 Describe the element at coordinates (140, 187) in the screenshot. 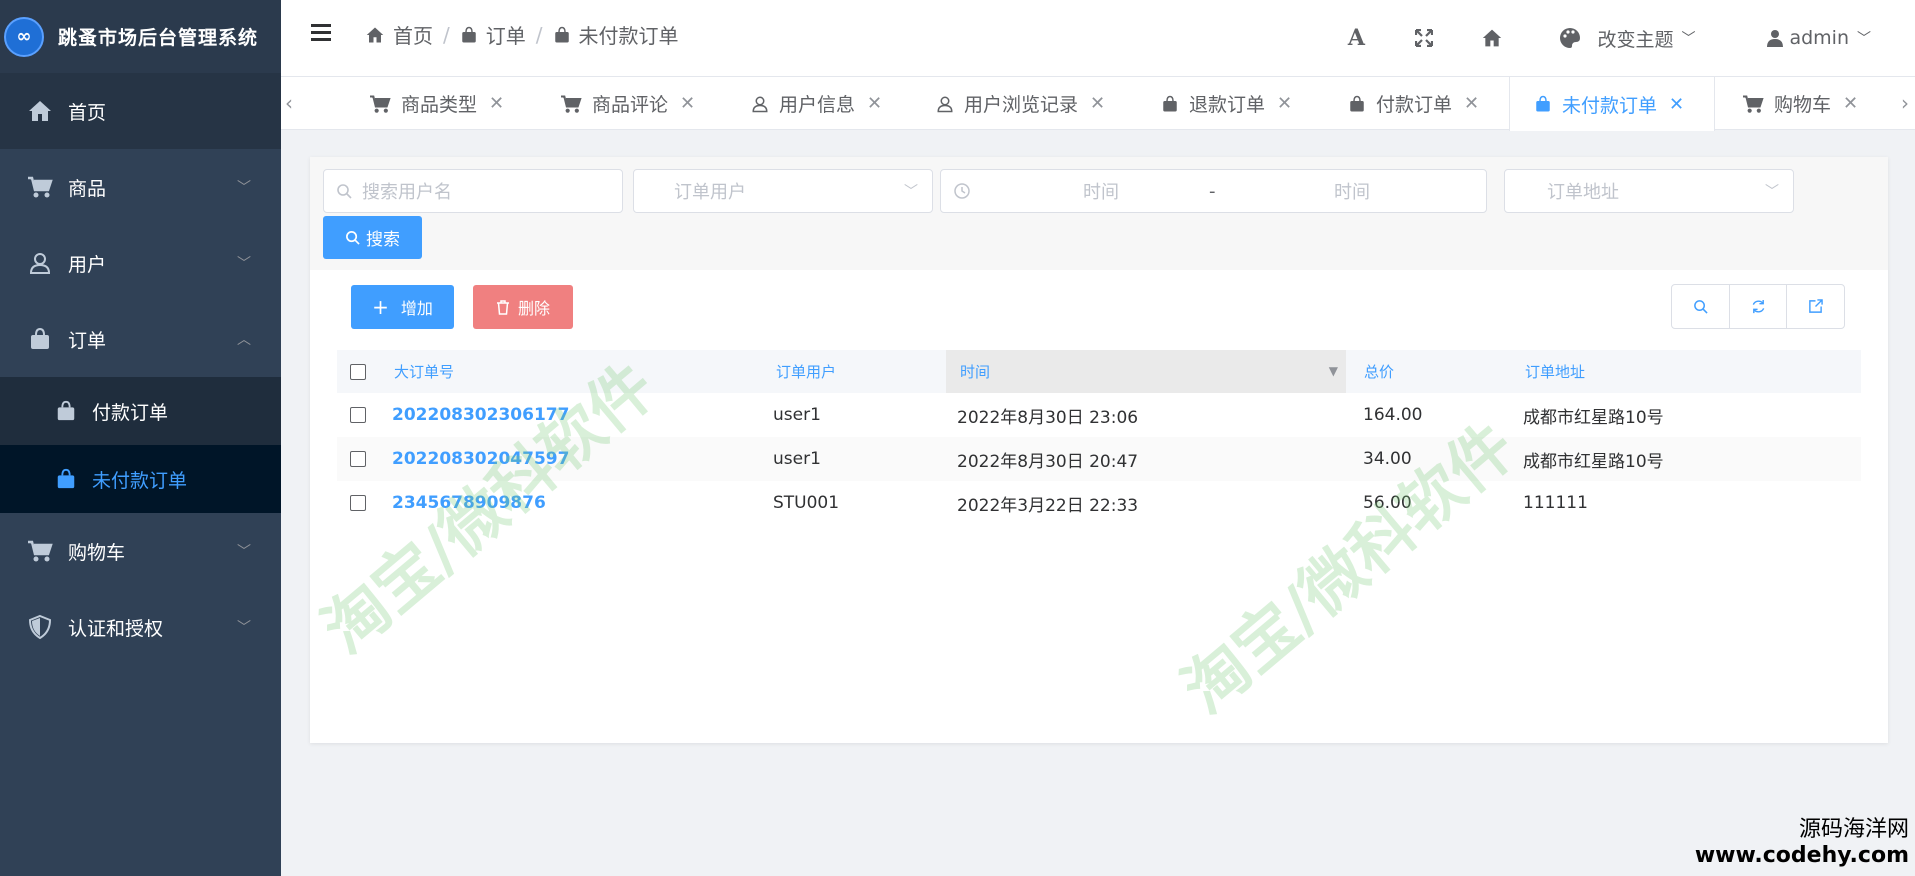

I see `sidebar-item-goods: 商品 ﹀` at that location.